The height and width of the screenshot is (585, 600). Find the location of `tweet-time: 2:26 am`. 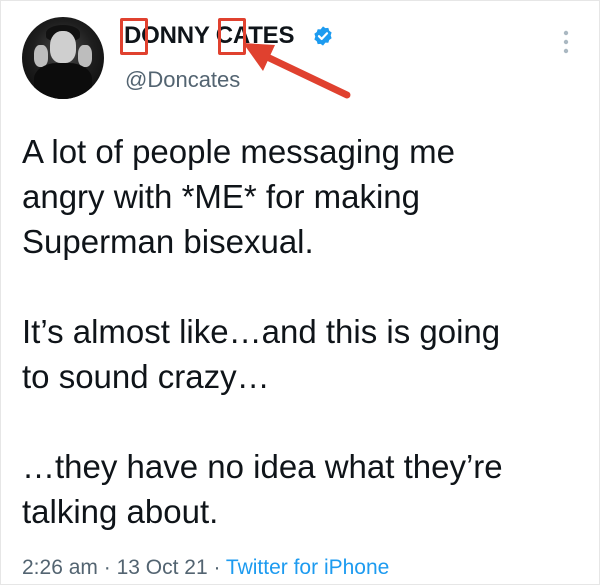

tweet-time: 2:26 am is located at coordinates (60, 567).